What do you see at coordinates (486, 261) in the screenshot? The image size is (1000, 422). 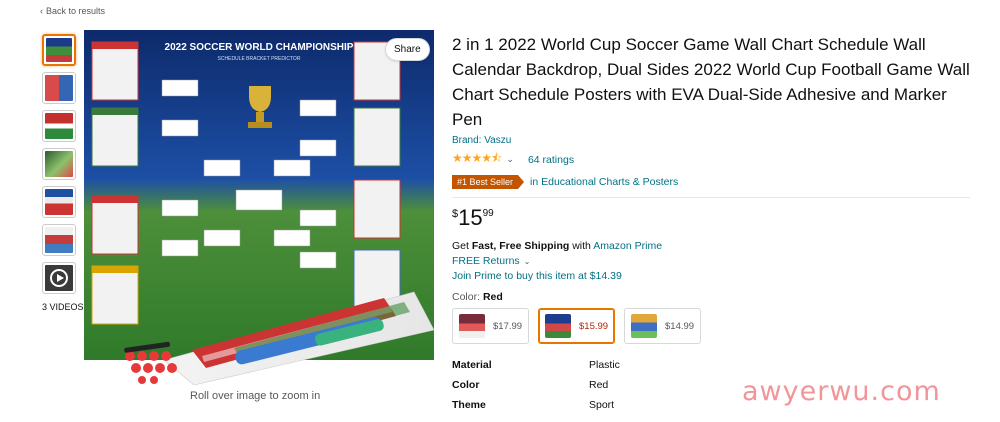 I see `free-returns-label: FREE Returns` at bounding box center [486, 261].